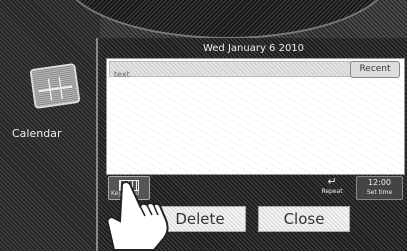  I want to click on set-time-button: 12:00 Set time, so click(379, 188).